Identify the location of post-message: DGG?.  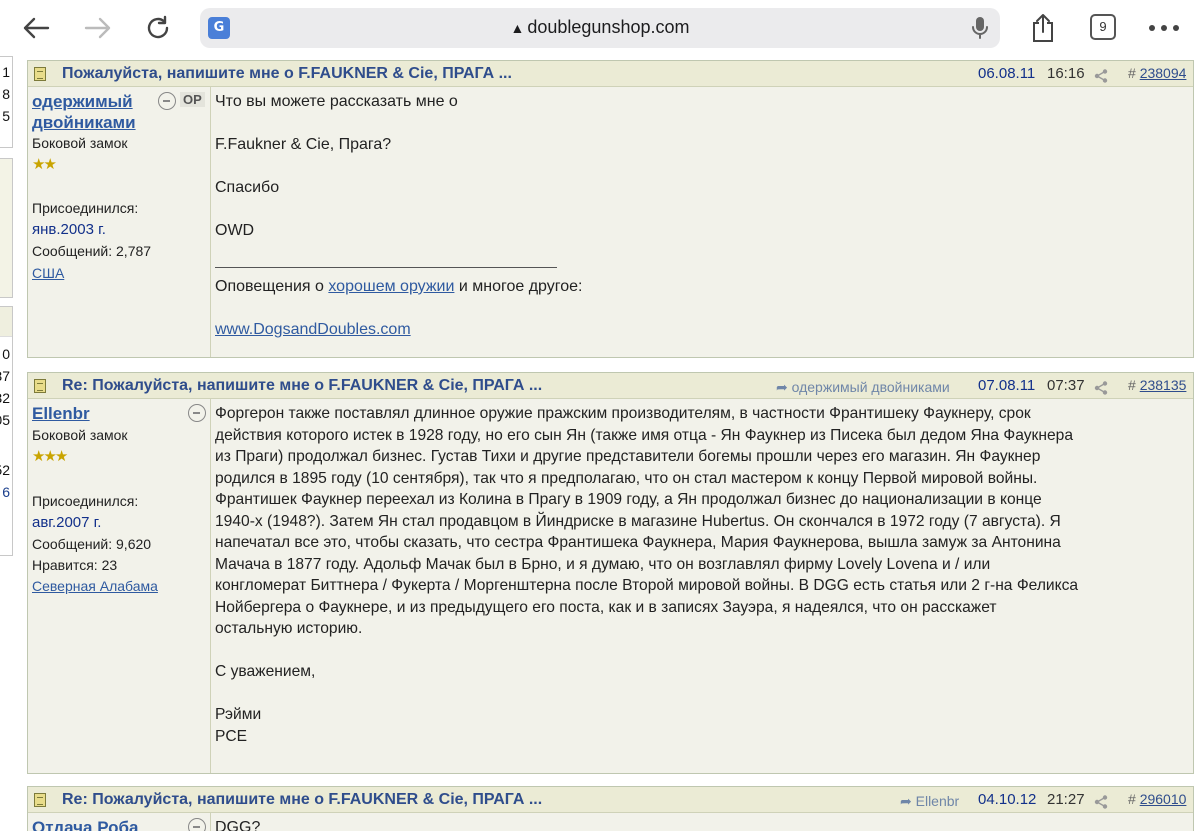
(702, 824).